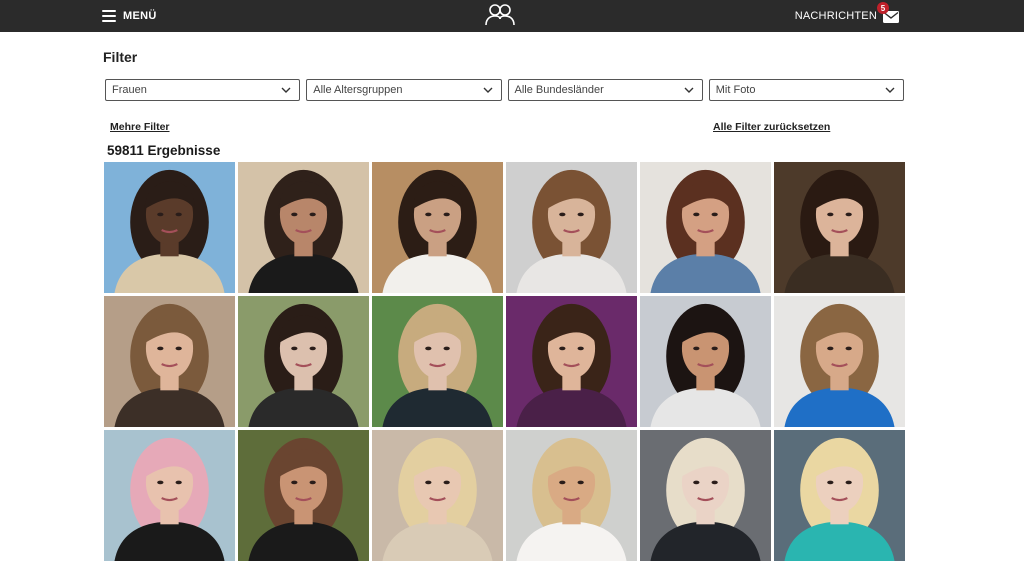  I want to click on gender-select-value: Frauen, so click(129, 90).